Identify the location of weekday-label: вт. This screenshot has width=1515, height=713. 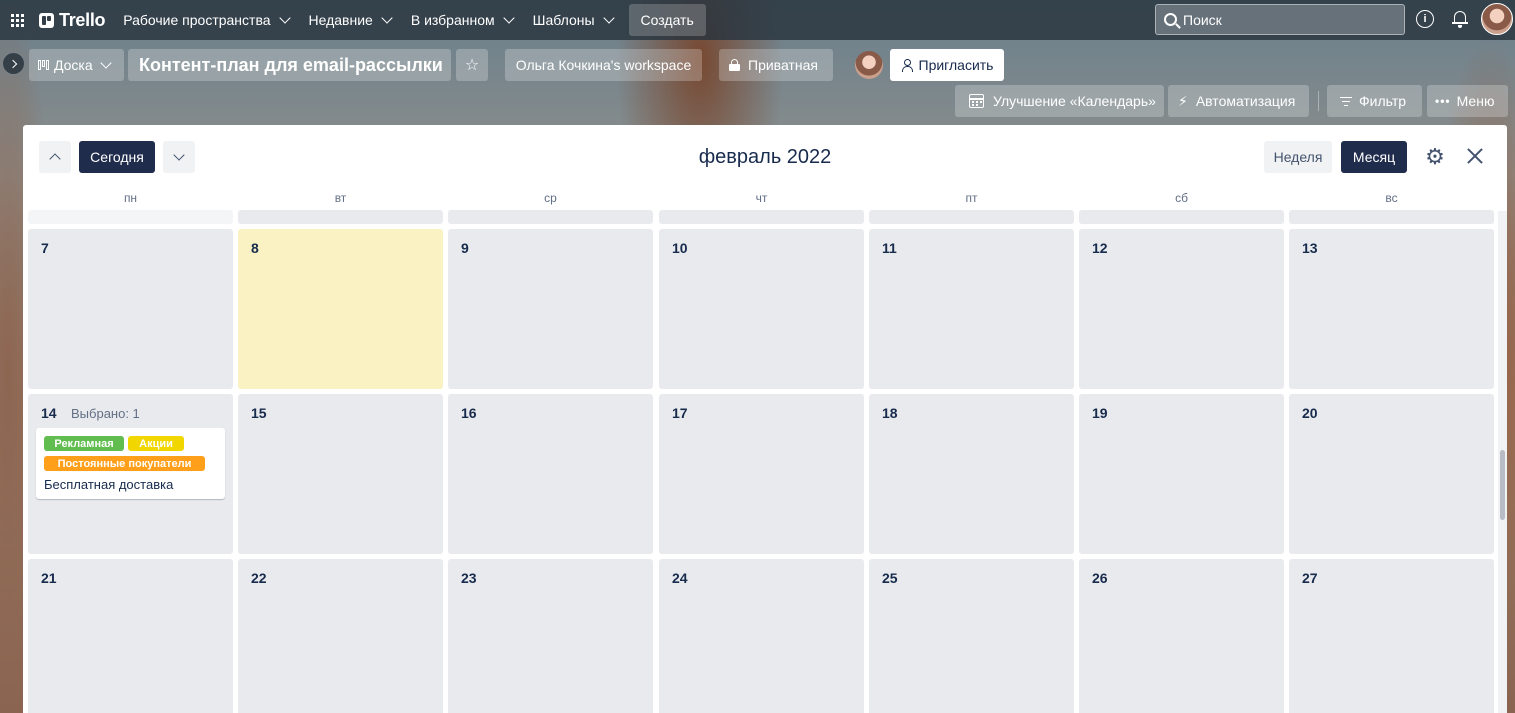
(340, 198).